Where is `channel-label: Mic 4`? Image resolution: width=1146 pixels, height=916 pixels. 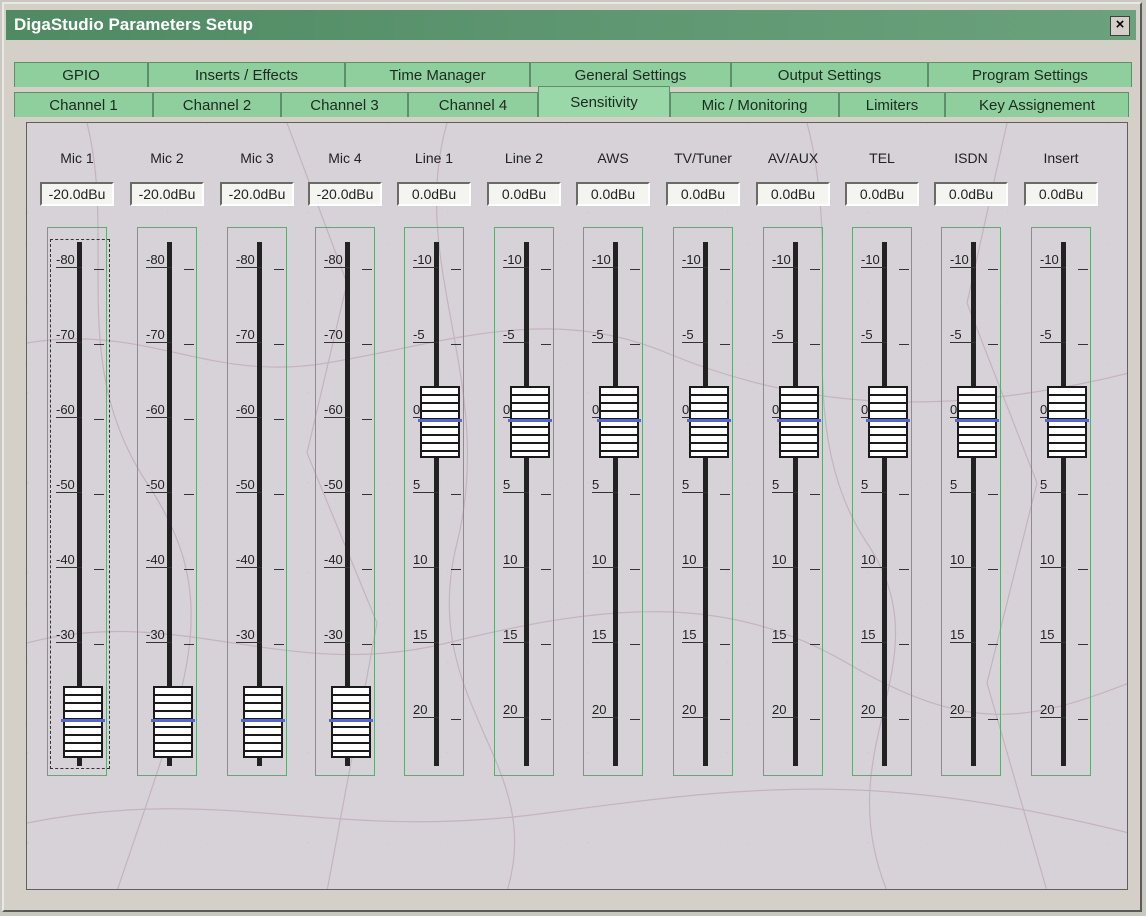 channel-label: Mic 4 is located at coordinates (345, 158).